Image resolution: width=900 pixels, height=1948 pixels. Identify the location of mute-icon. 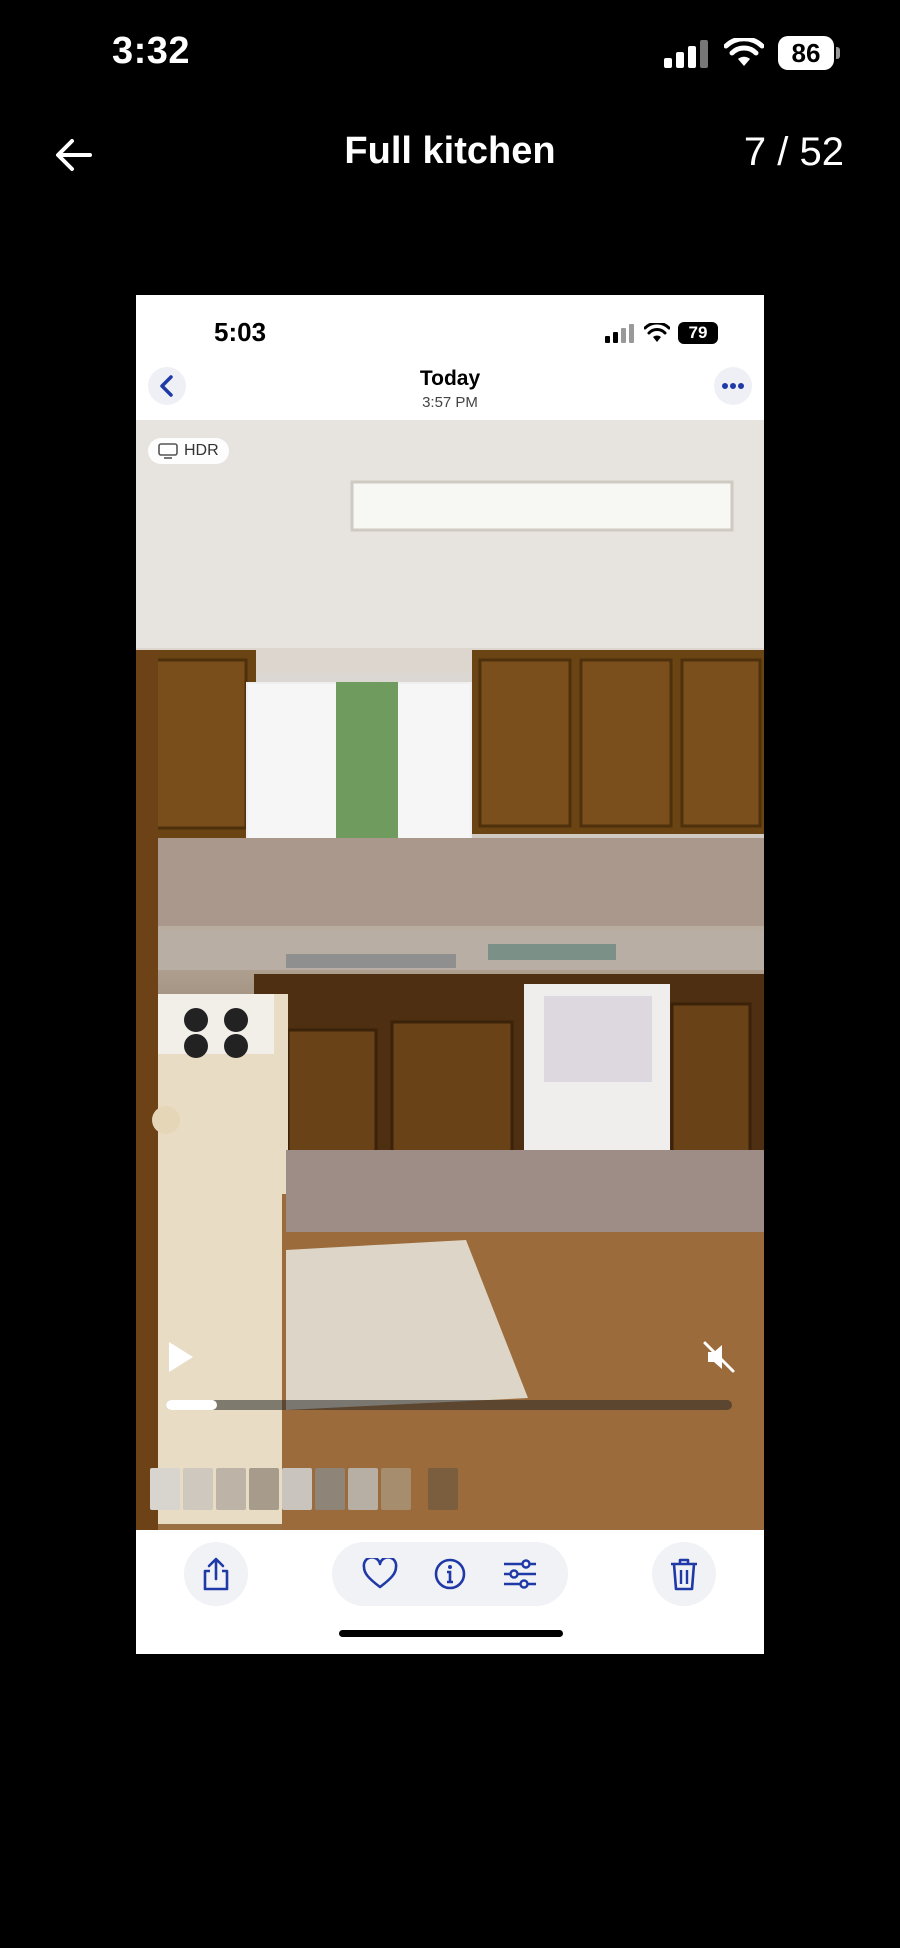
(719, 1357).